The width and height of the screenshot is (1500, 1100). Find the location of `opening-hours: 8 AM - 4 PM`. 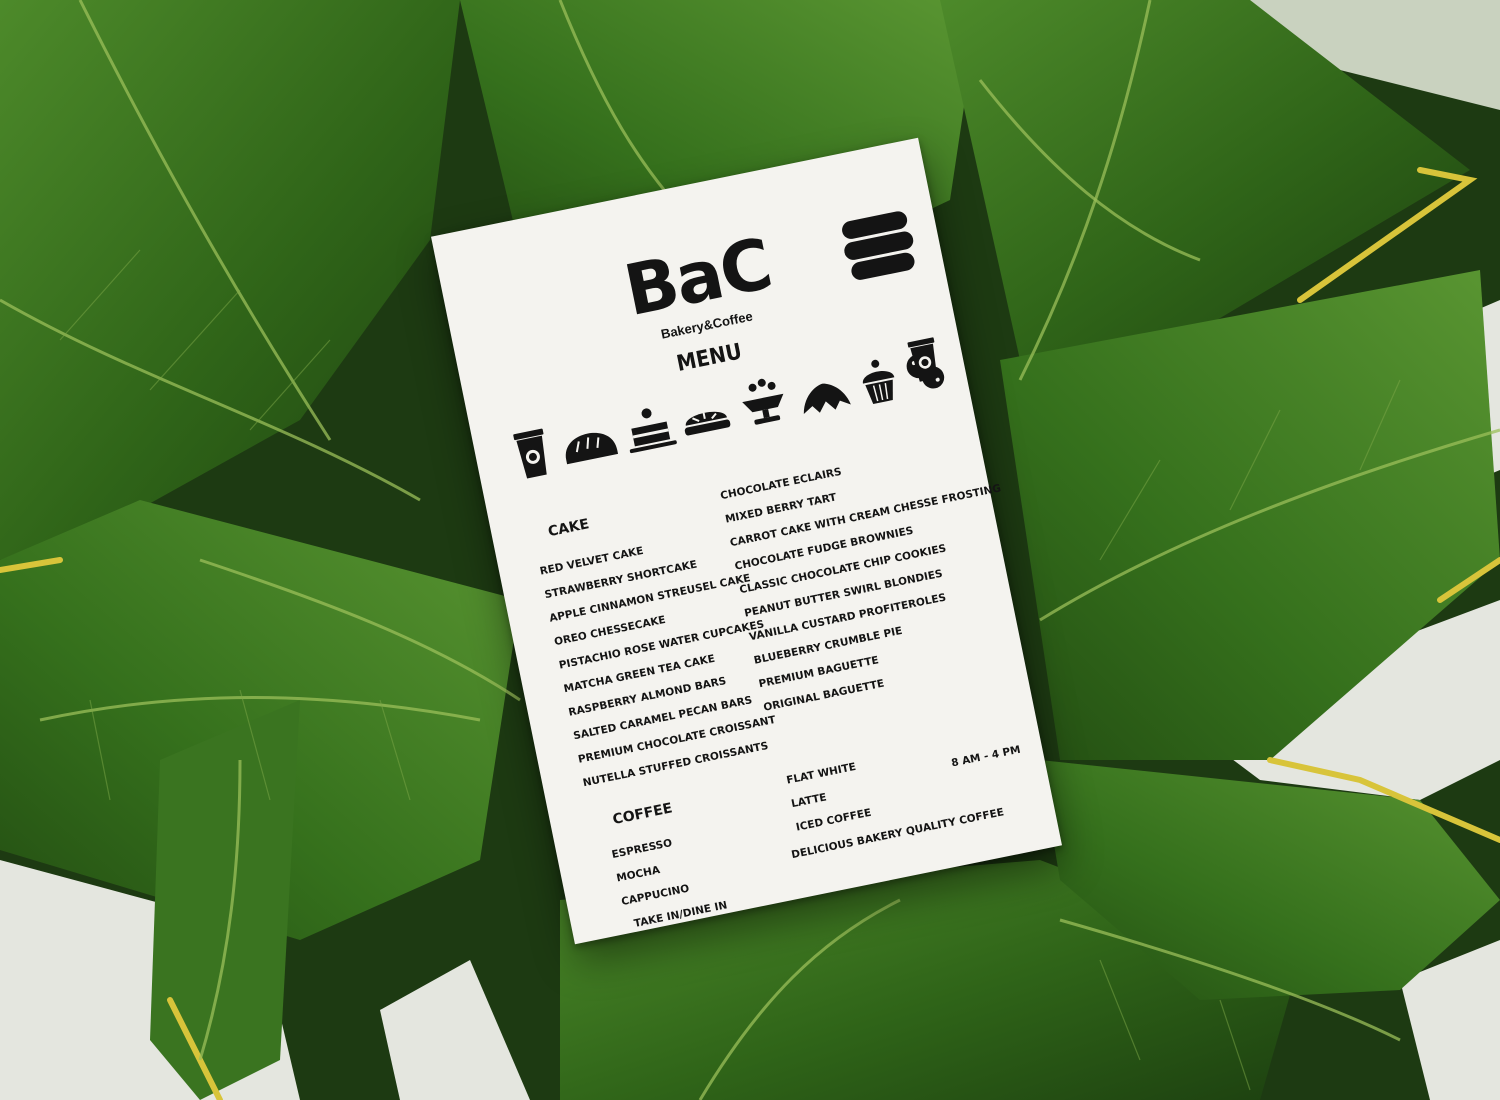

opening-hours: 8 AM - 4 PM is located at coordinates (986, 756).